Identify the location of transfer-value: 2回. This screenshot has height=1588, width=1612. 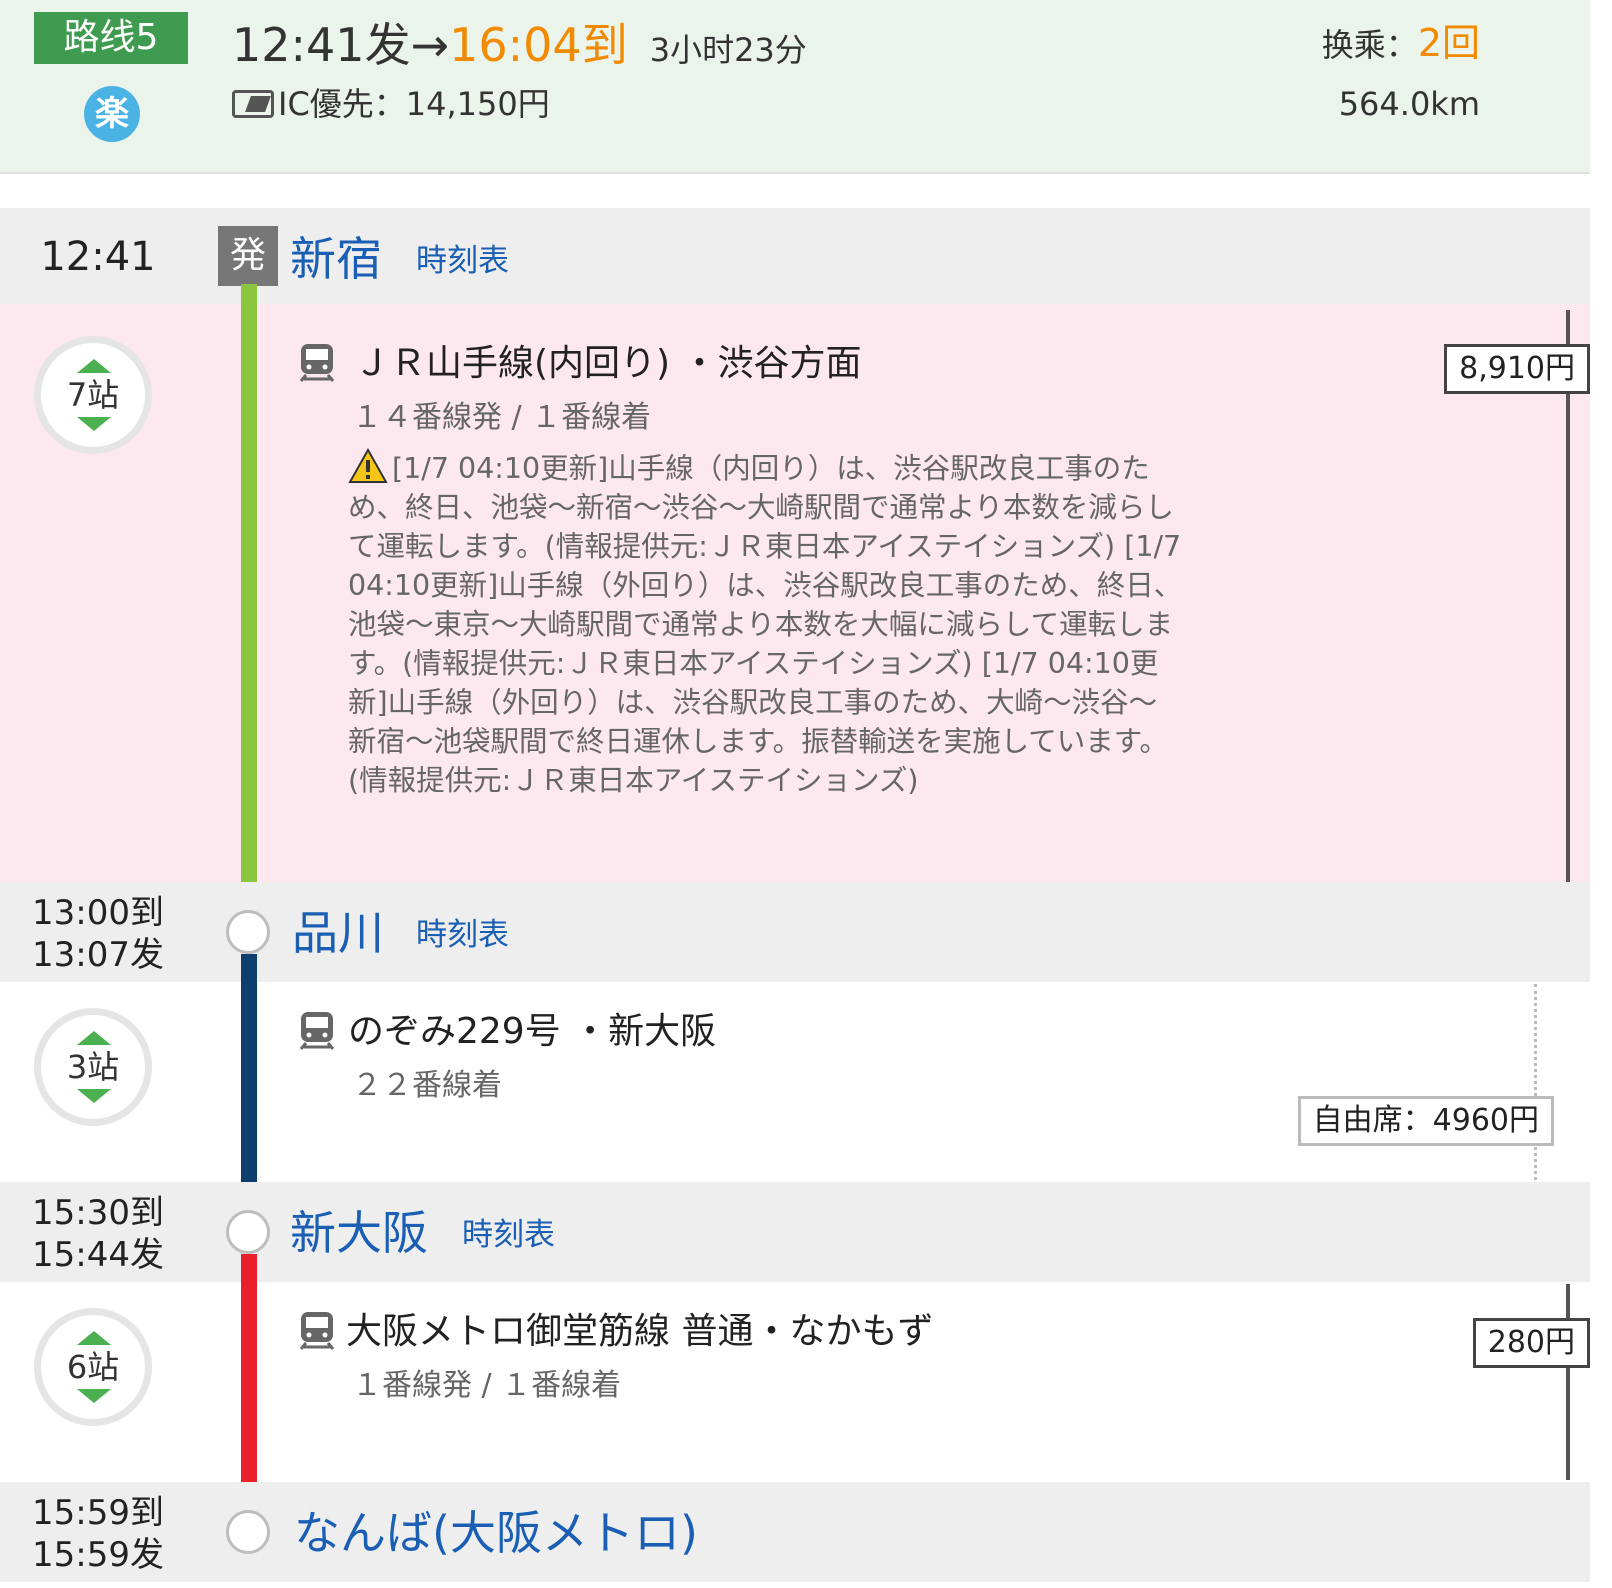
(1448, 43).